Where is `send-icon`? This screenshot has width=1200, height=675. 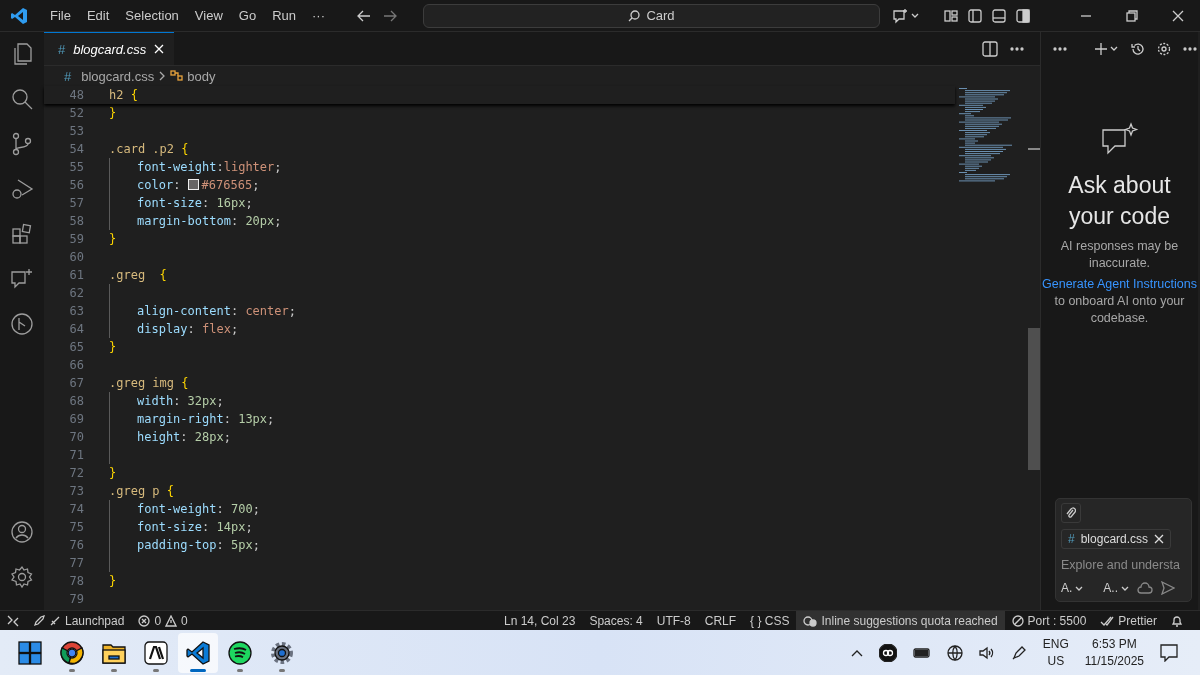
send-icon is located at coordinates (1168, 588).